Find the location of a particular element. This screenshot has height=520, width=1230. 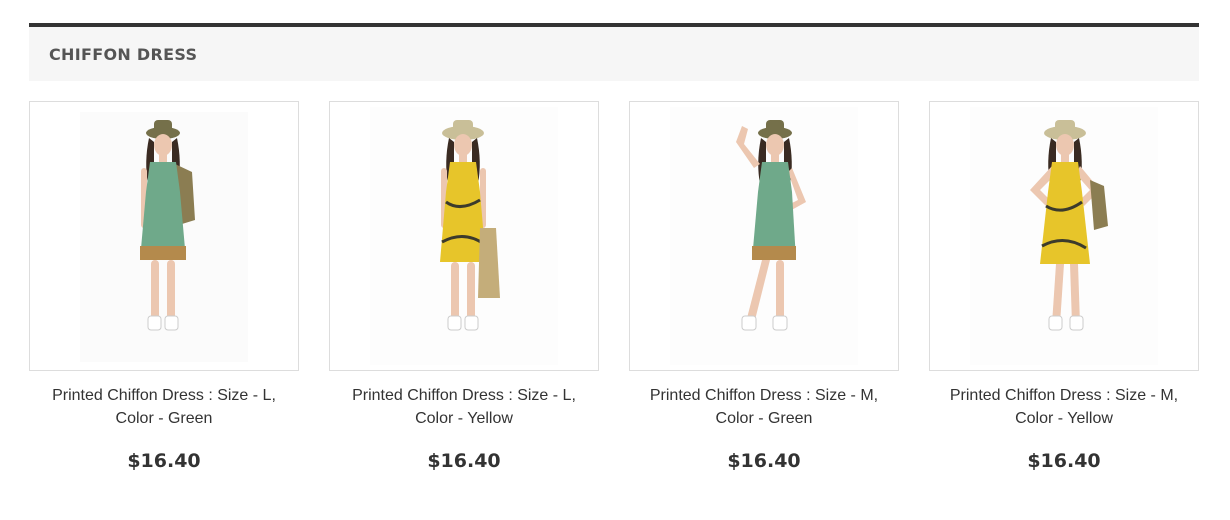

block-header: CHIFFON DRESS is located at coordinates (614, 52).